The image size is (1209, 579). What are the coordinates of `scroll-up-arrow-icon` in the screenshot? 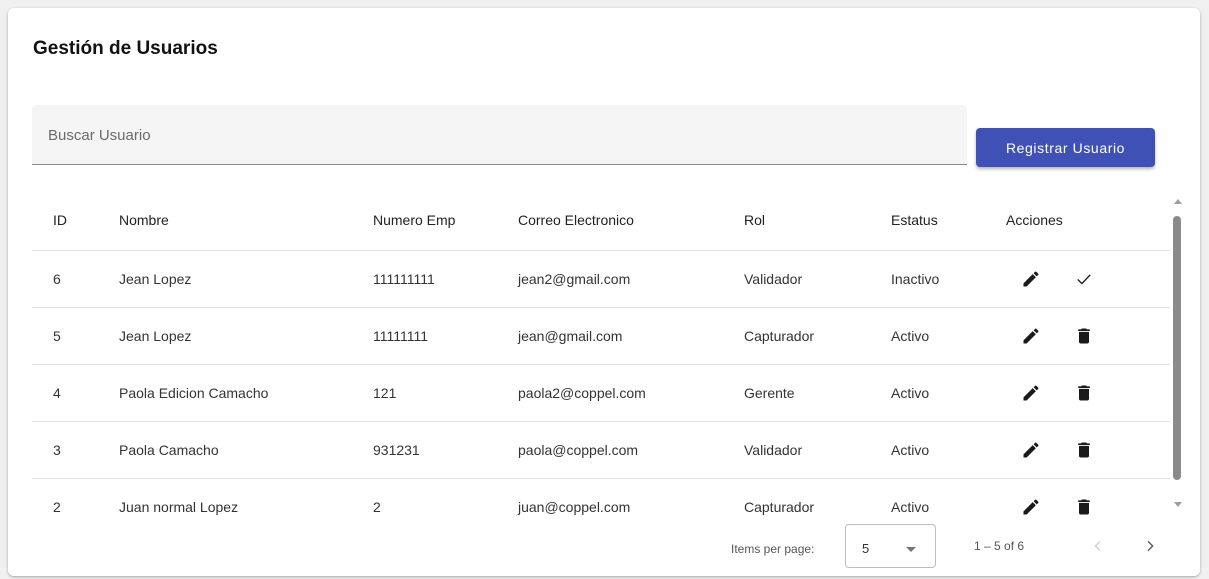 It's located at (1178, 201).